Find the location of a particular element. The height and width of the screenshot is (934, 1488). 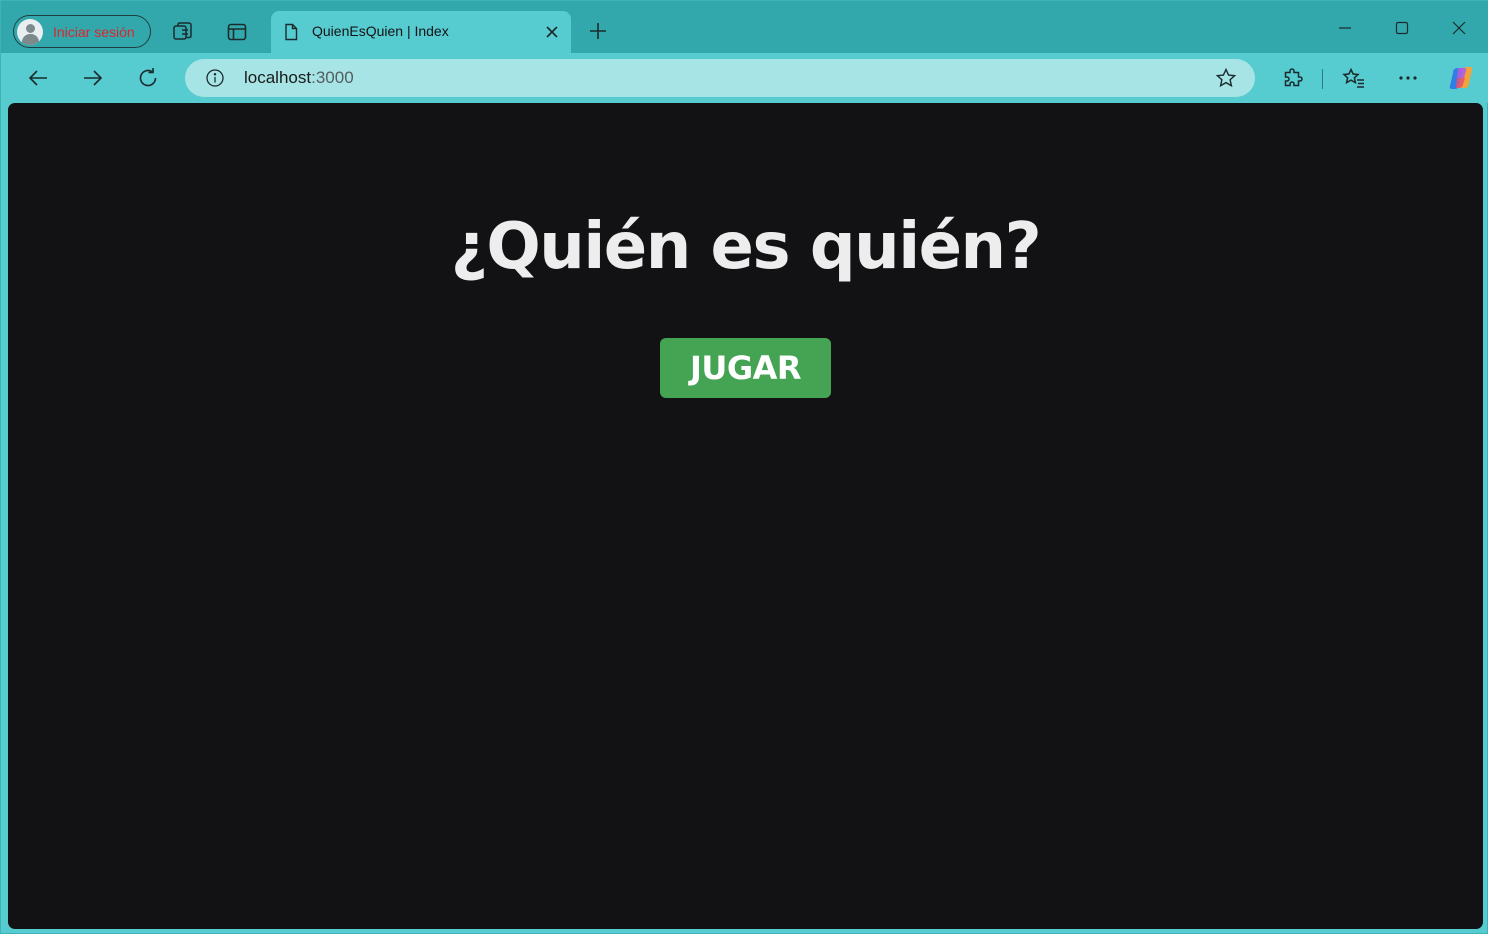

address-bar: localhost:3000 is located at coordinates (720, 78).